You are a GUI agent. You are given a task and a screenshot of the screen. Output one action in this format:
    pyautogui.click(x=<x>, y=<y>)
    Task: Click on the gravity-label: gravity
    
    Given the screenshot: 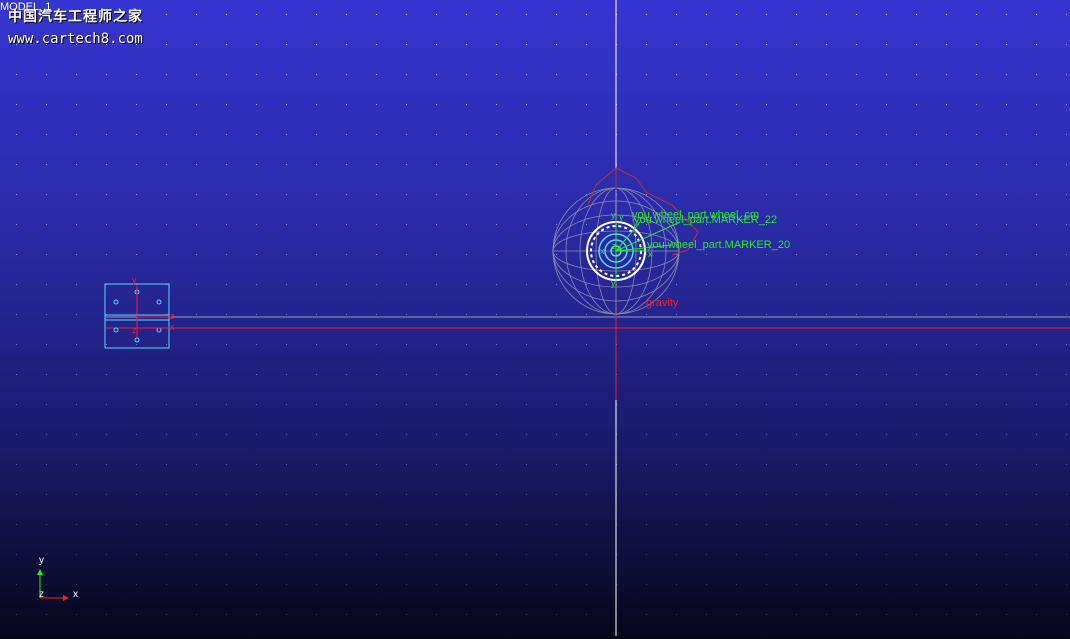 What is the action you would take?
    pyautogui.click(x=662, y=303)
    